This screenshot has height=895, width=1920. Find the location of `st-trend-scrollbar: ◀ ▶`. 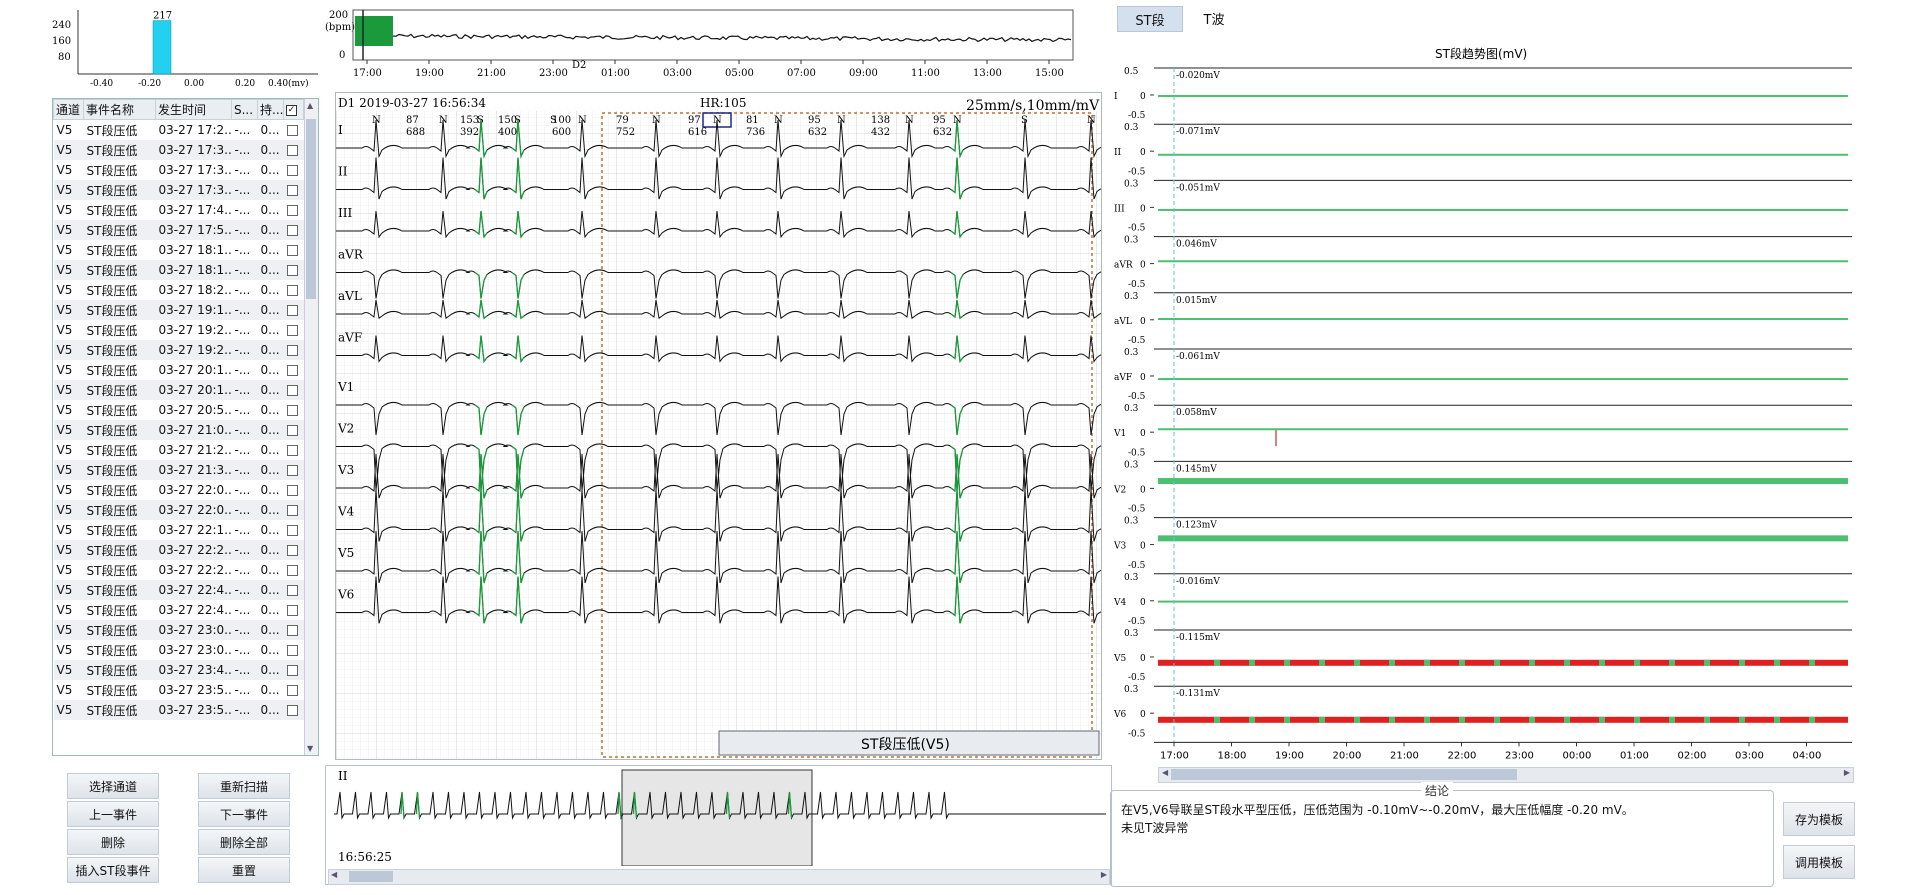

st-trend-scrollbar: ◀ ▶ is located at coordinates (1506, 775).